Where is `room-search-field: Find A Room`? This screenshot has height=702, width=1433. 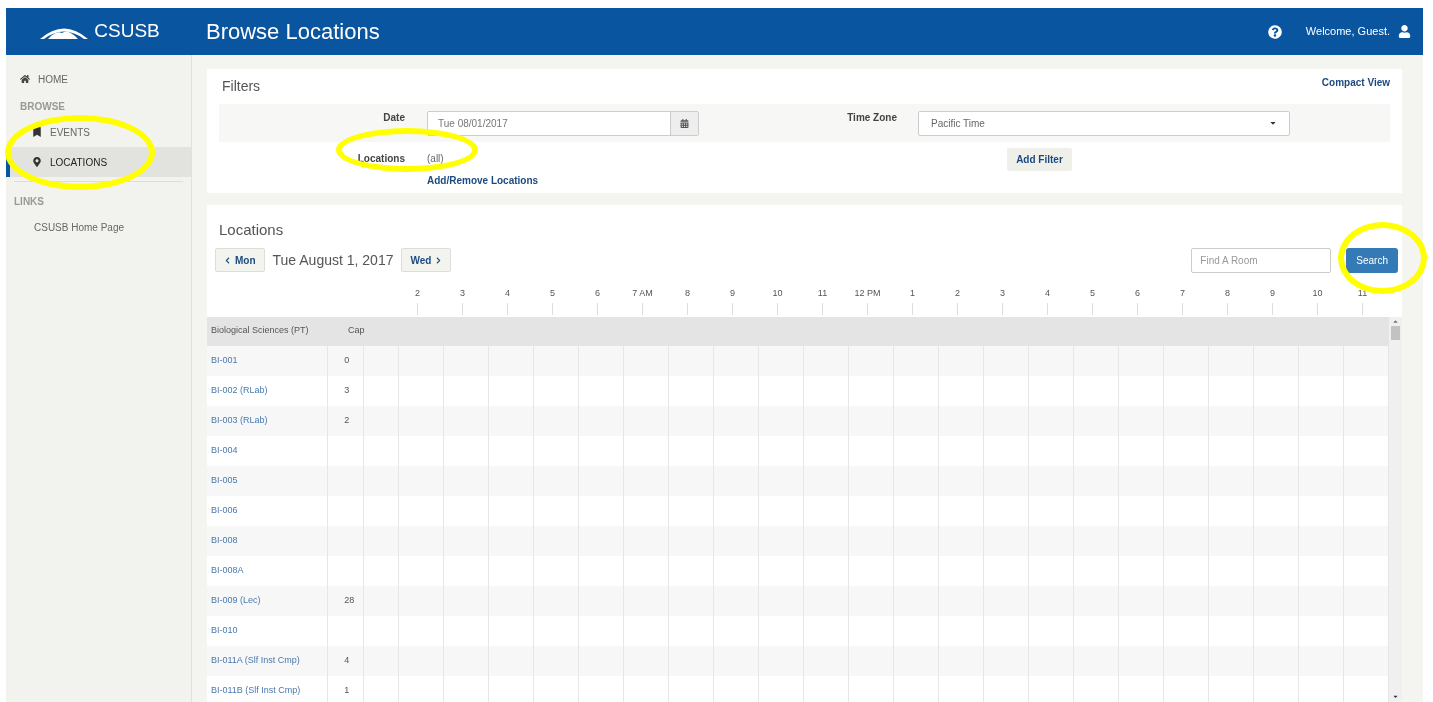 room-search-field: Find A Room is located at coordinates (1261, 260).